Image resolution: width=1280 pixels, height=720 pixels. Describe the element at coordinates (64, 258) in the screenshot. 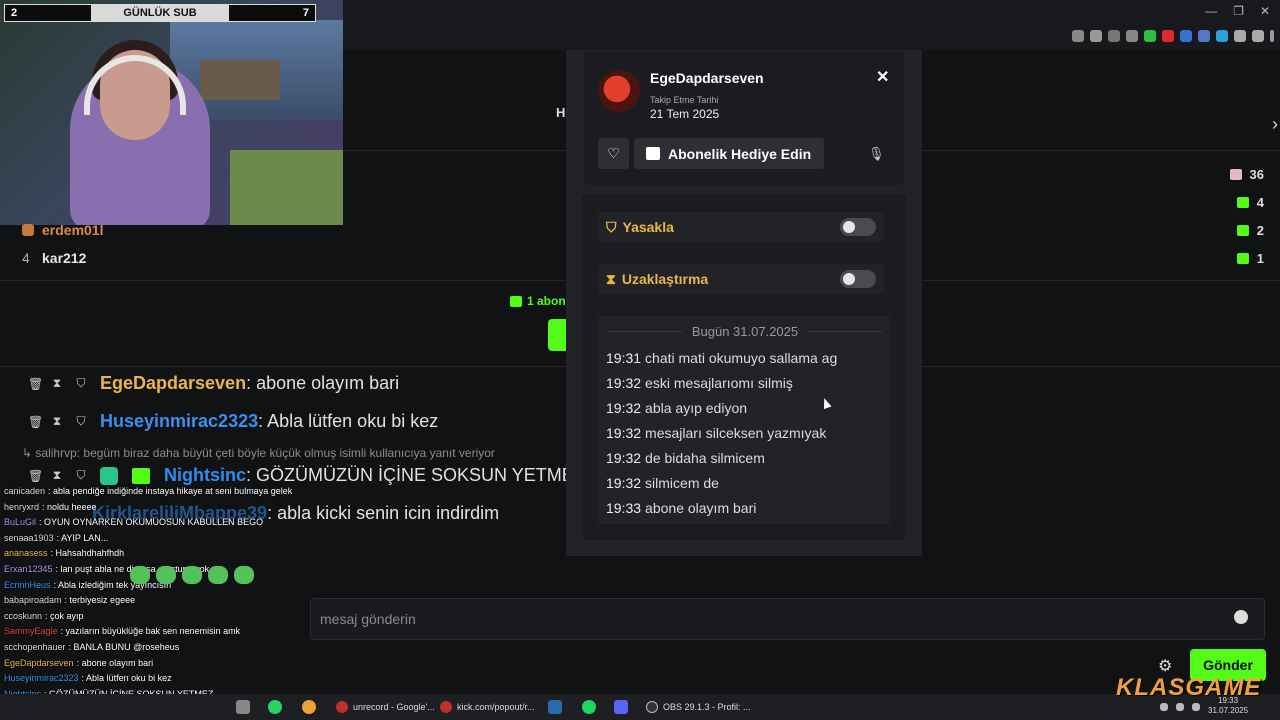

I see `gifter-name: kar212` at that location.